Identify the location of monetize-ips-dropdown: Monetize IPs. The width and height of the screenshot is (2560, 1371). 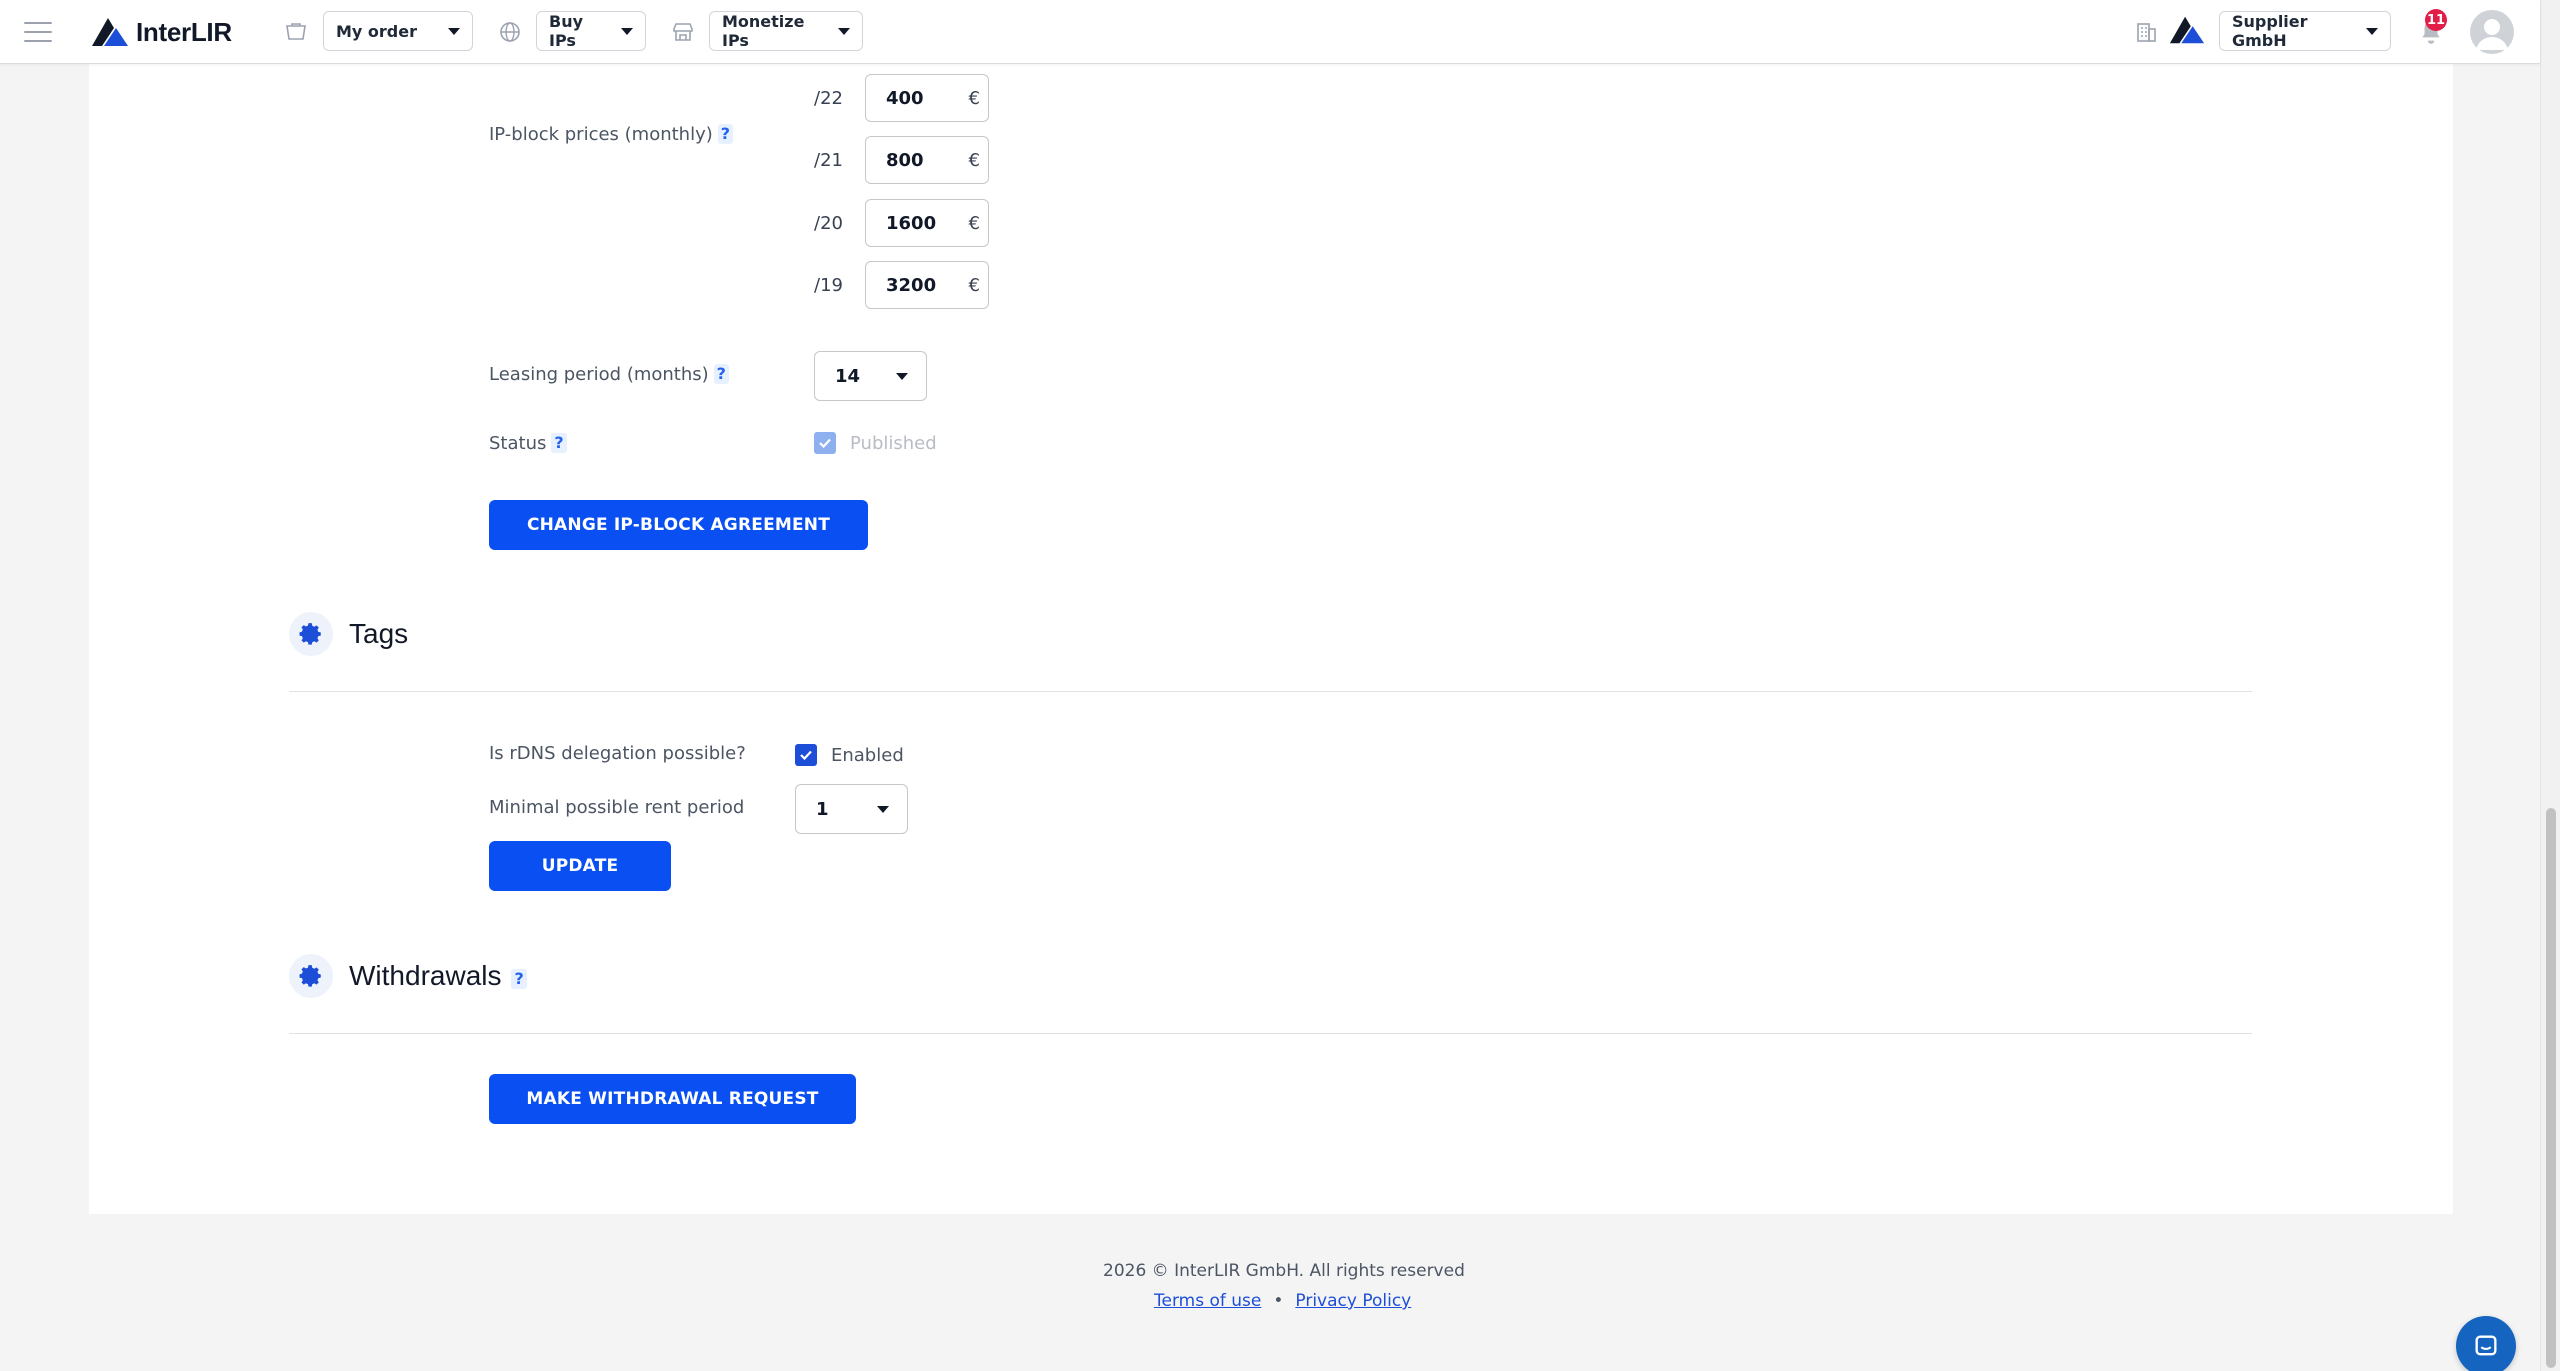
(786, 31).